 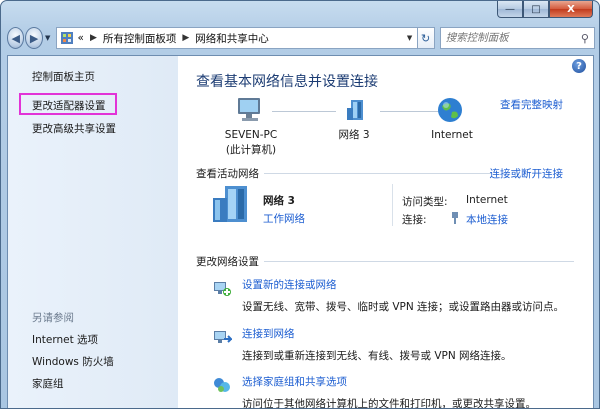 I want to click on address-overflow-chevron: «, so click(x=81, y=38).